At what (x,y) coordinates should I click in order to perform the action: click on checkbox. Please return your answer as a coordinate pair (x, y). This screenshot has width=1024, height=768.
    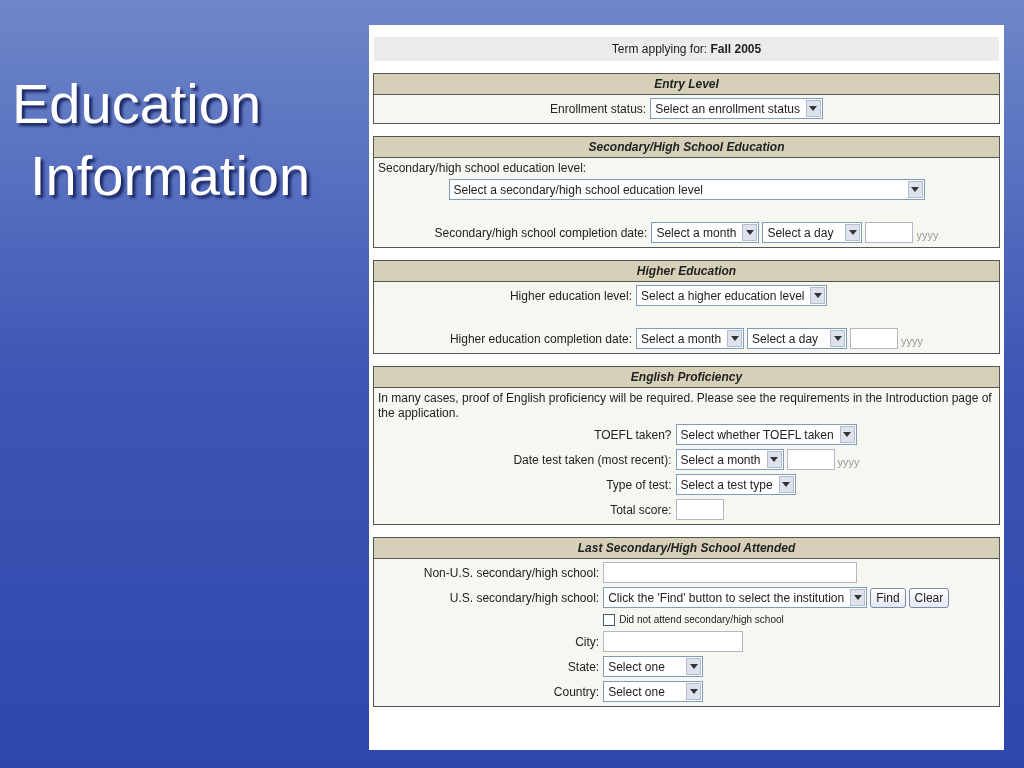
    Looking at the image, I should click on (609, 619).